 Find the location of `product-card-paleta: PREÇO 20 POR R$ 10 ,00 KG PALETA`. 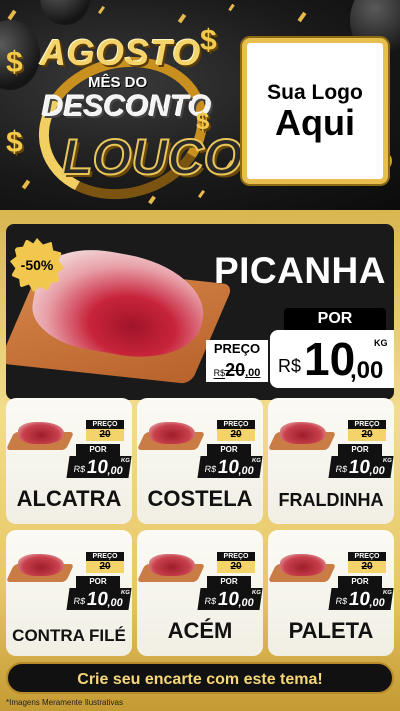

product-card-paleta: PREÇO 20 POR R$ 10 ,00 KG PALETA is located at coordinates (331, 593).